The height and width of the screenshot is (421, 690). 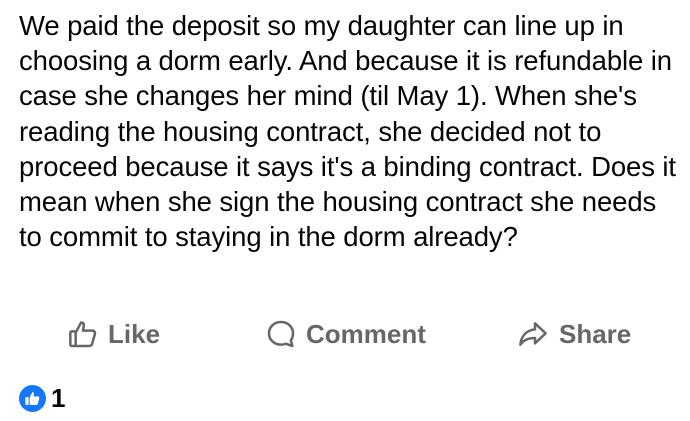 I want to click on share-button: Share, so click(x=573, y=334).